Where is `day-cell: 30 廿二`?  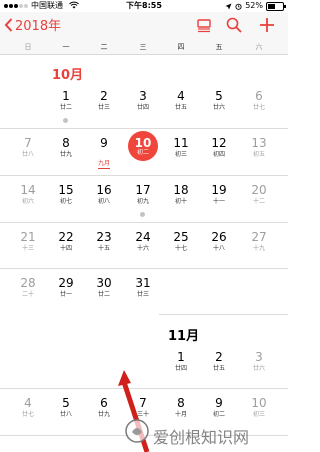 day-cell: 30 廿二 is located at coordinates (104, 292).